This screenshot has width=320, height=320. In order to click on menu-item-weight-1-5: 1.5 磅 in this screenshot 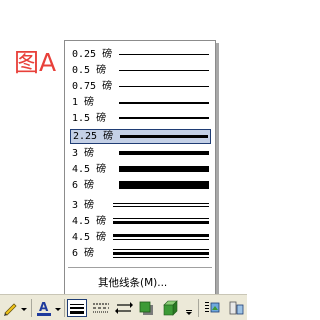, I will do `click(140, 118)`.